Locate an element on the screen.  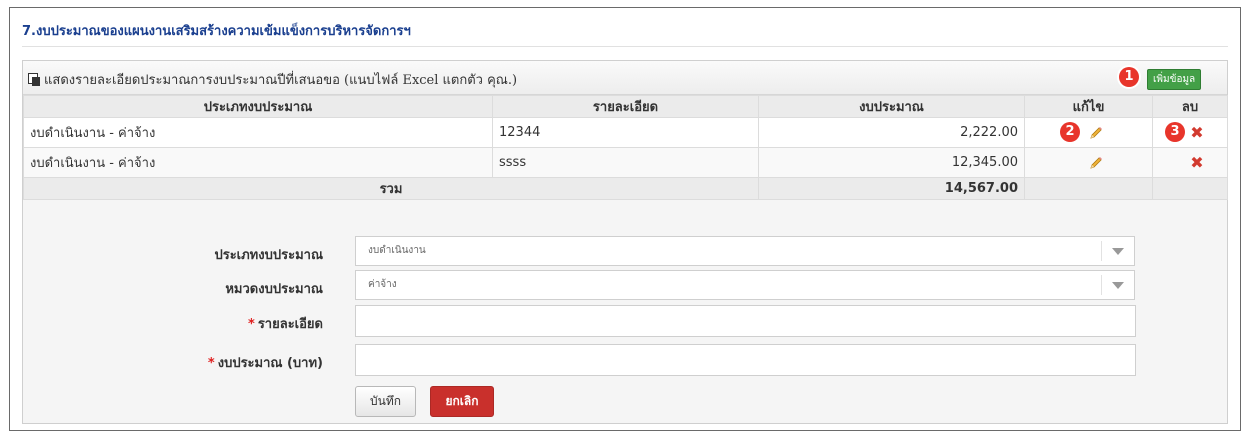
callout-badge-3: 3 is located at coordinates (1175, 132).